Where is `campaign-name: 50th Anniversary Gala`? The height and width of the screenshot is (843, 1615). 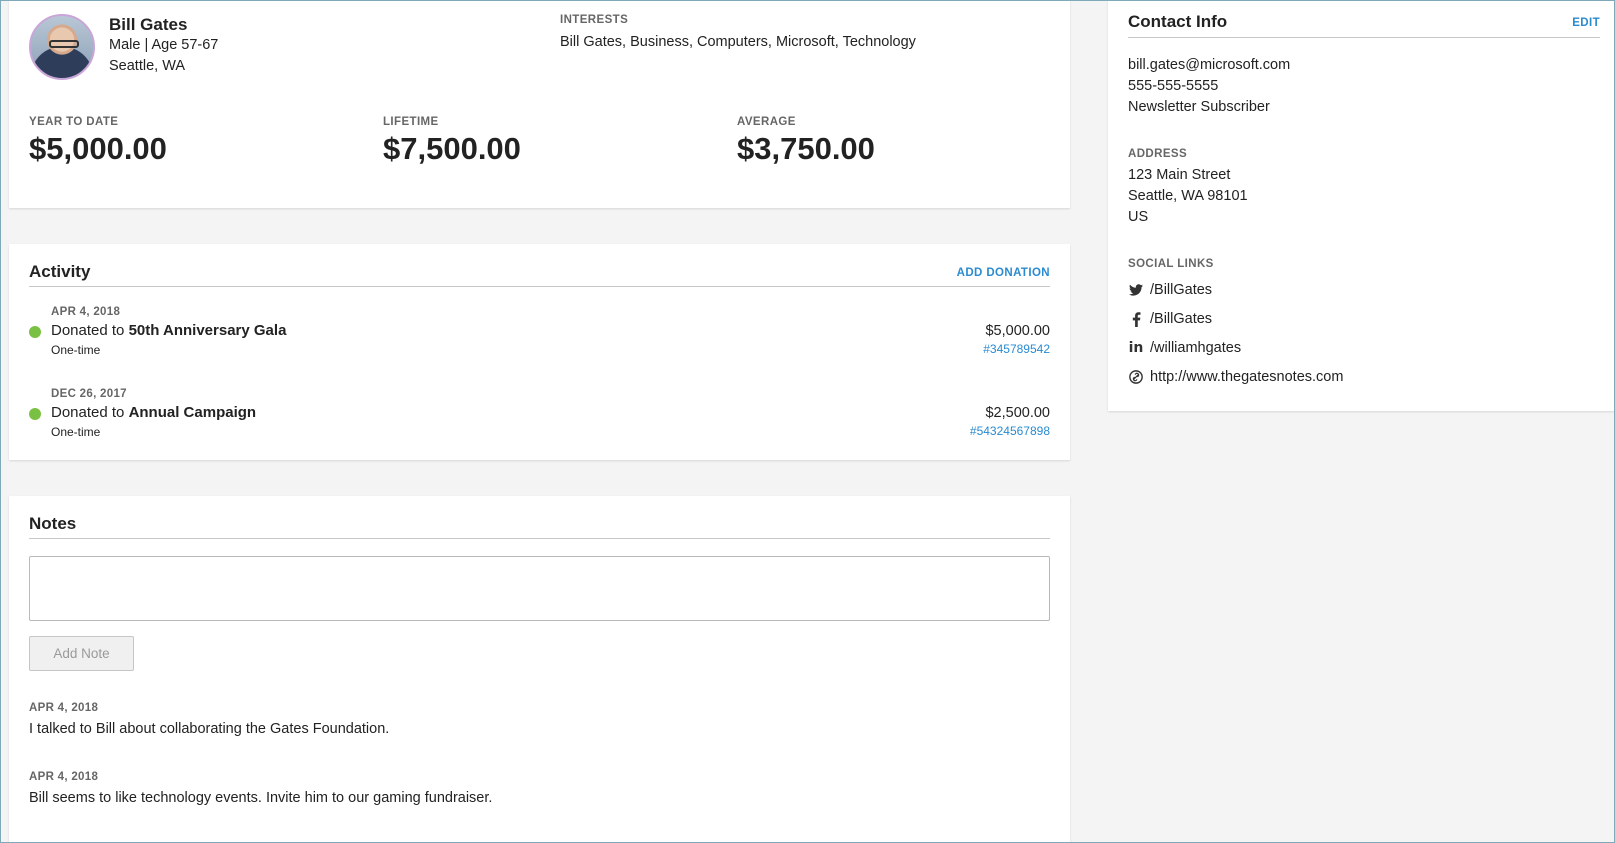
campaign-name: 50th Anniversary Gala is located at coordinates (208, 330).